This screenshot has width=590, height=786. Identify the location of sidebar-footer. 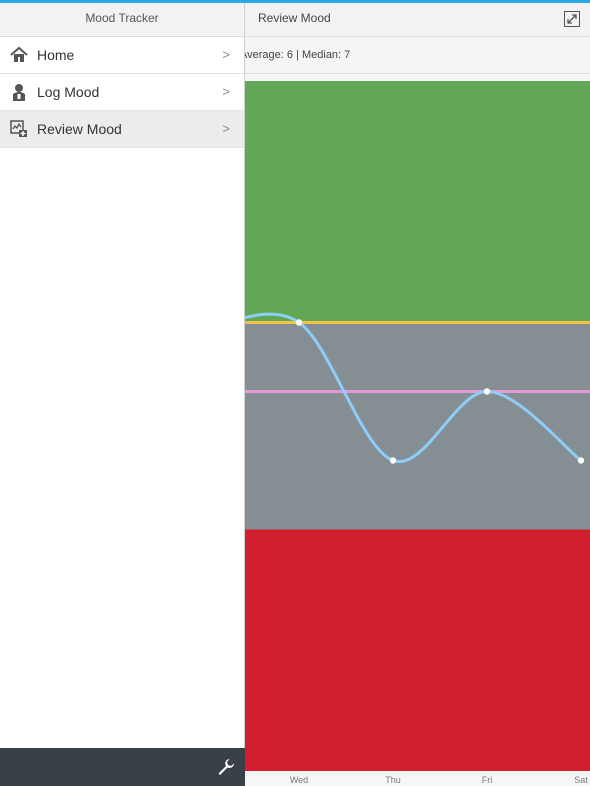
(122, 767).